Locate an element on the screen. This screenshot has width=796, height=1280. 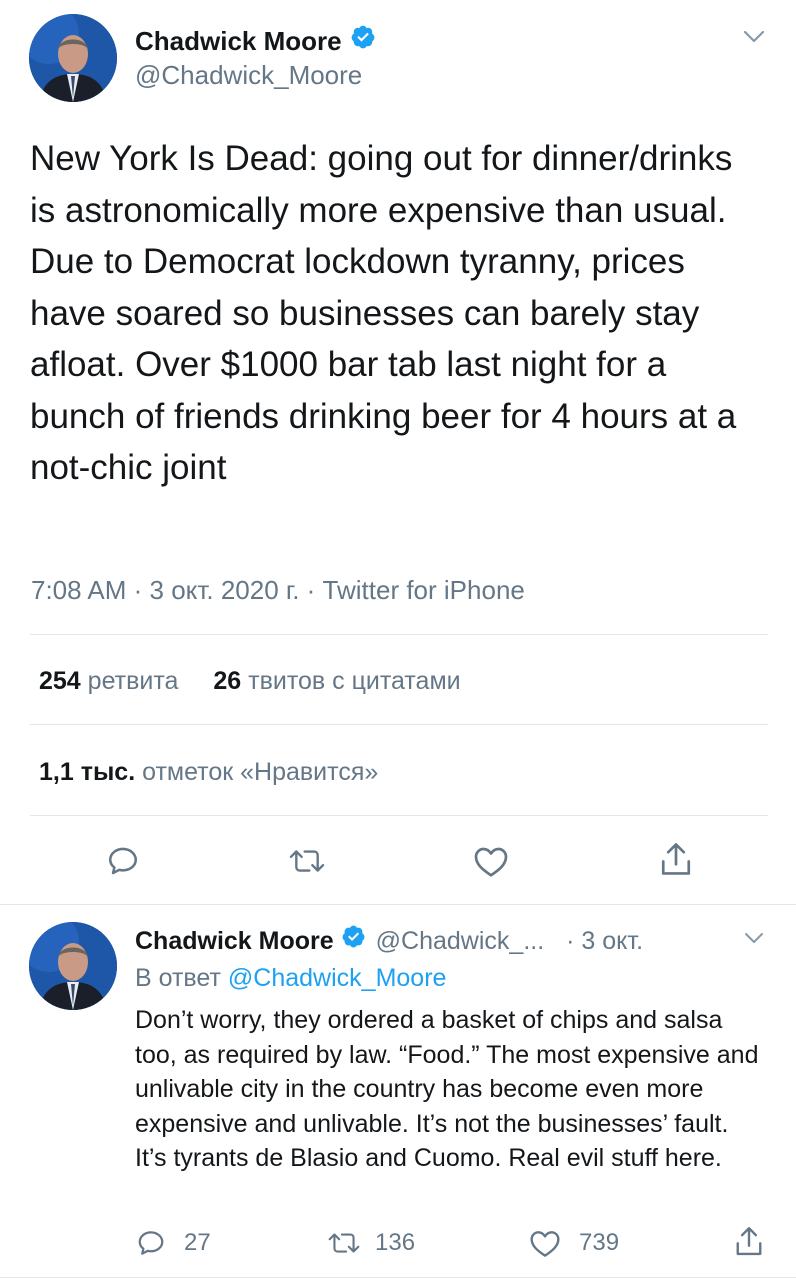
reply-action-reply: 27 is located at coordinates (173, 1243).